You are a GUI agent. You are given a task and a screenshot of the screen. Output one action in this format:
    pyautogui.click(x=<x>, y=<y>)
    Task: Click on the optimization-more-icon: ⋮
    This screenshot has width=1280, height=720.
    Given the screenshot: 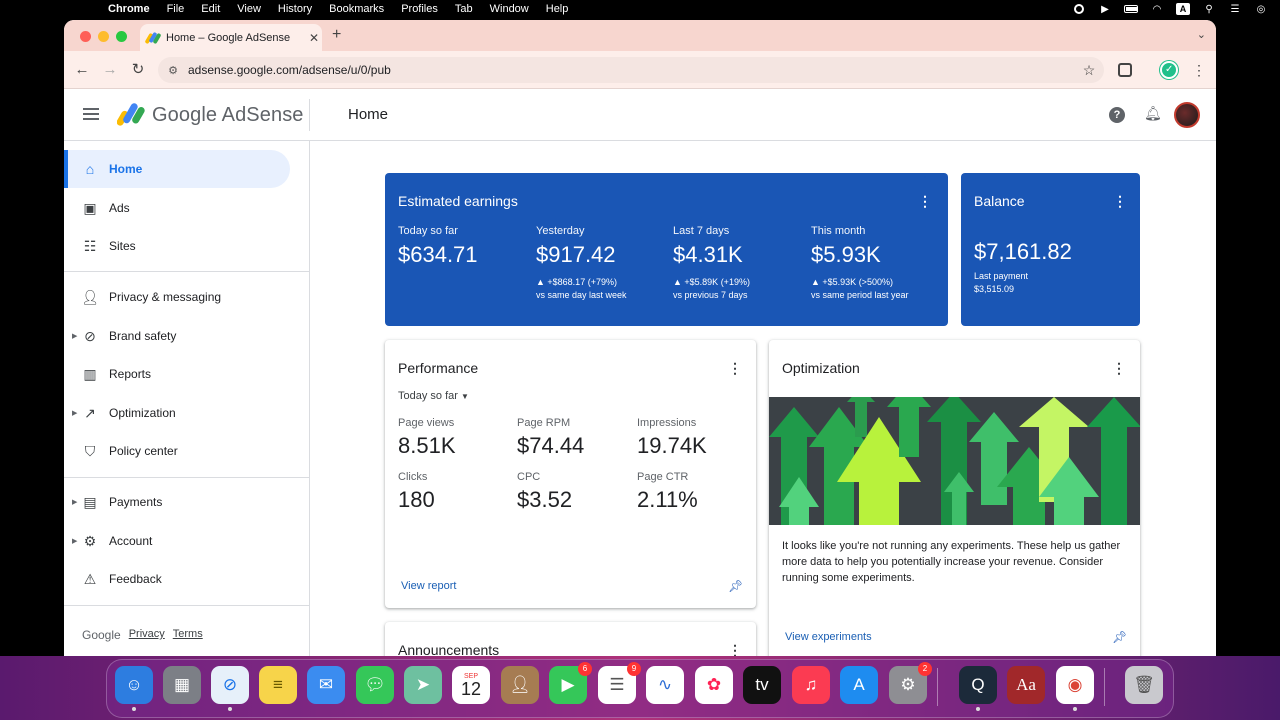 What is the action you would take?
    pyautogui.click(x=1119, y=368)
    